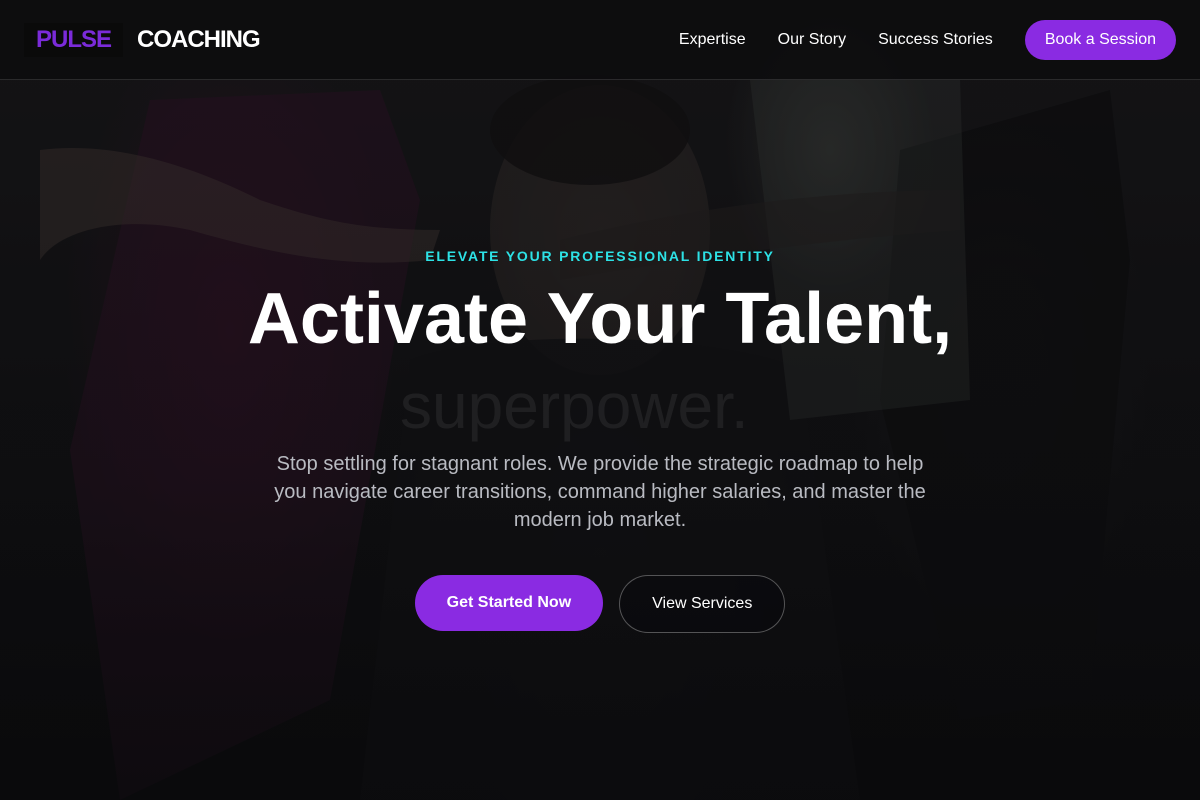 This screenshot has width=1200, height=800. What do you see at coordinates (702, 604) in the screenshot?
I see `view-services-button: View Services` at bounding box center [702, 604].